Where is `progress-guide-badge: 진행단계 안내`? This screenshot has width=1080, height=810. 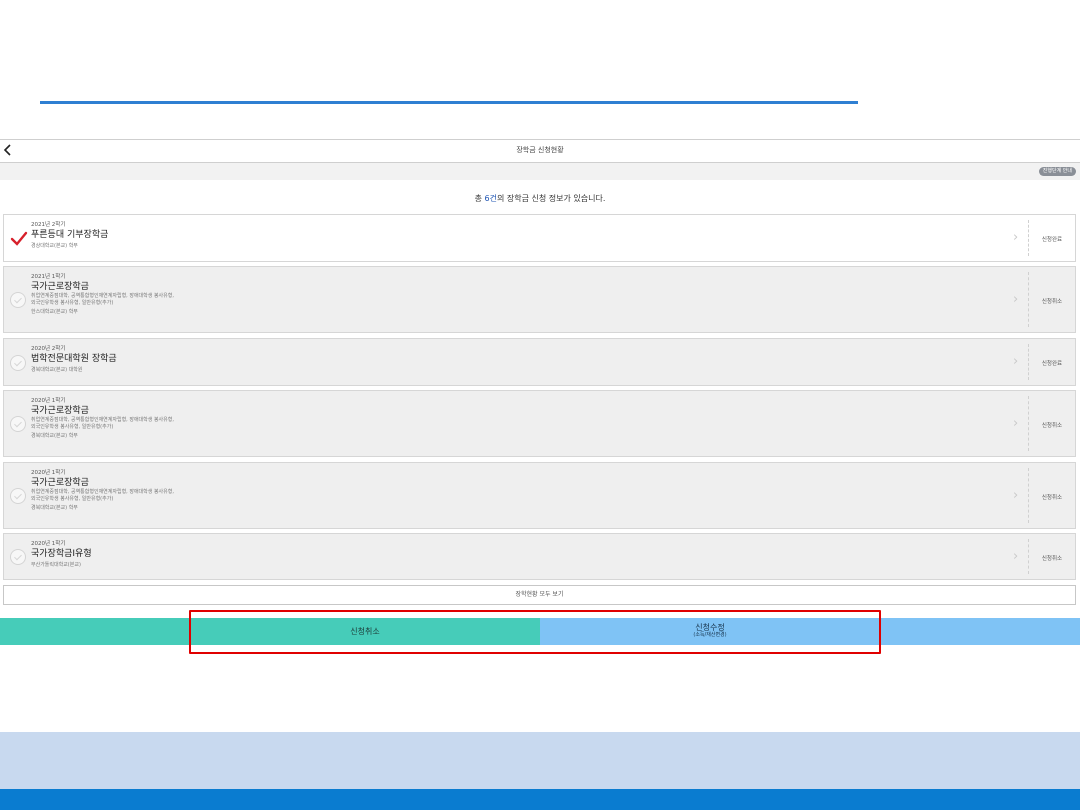
progress-guide-badge: 진행단계 안내 is located at coordinates (1057, 171).